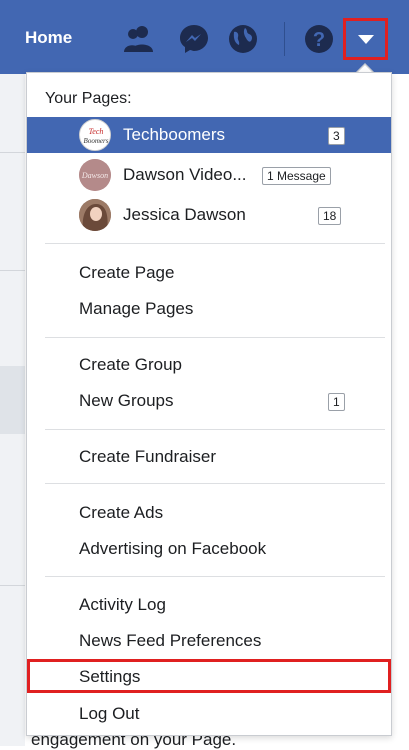 Image resolution: width=409 pixels, height=750 pixels. I want to click on page-item-jessica-dawson: Jessica Dawson 18, so click(209, 215).